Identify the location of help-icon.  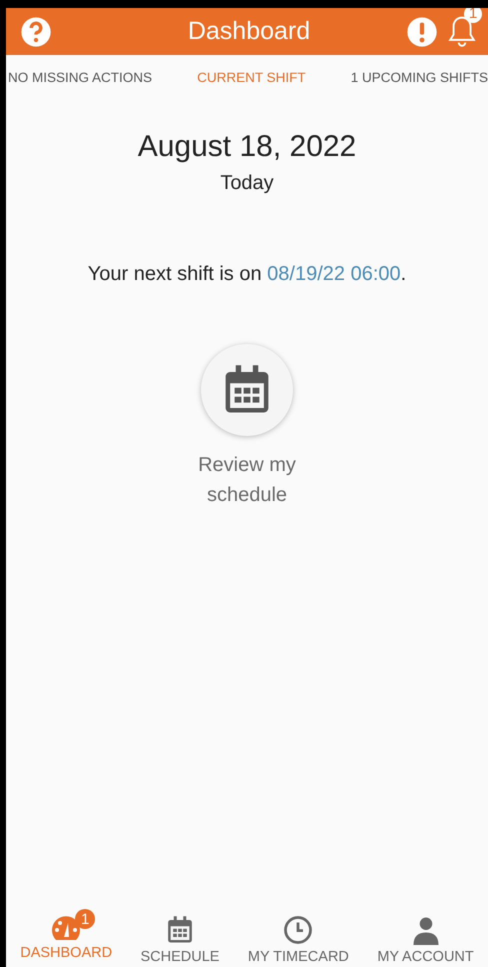
(36, 32).